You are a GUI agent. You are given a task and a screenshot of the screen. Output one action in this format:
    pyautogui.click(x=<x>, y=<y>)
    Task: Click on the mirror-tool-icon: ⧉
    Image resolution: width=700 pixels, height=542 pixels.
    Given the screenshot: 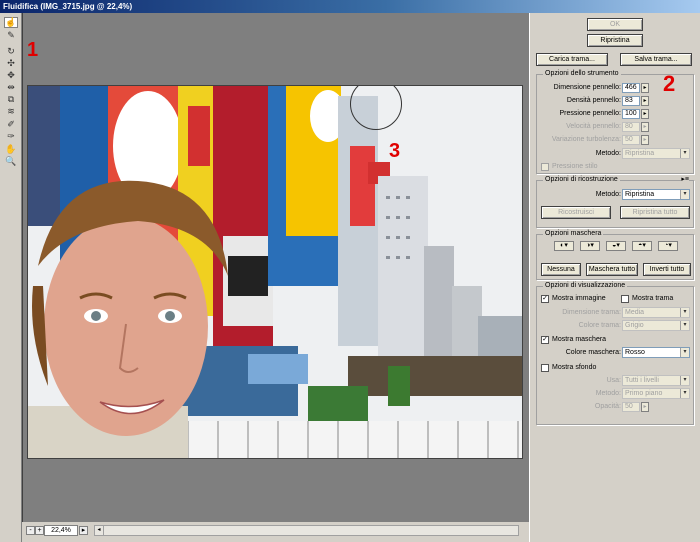 What is the action you would take?
    pyautogui.click(x=11, y=99)
    